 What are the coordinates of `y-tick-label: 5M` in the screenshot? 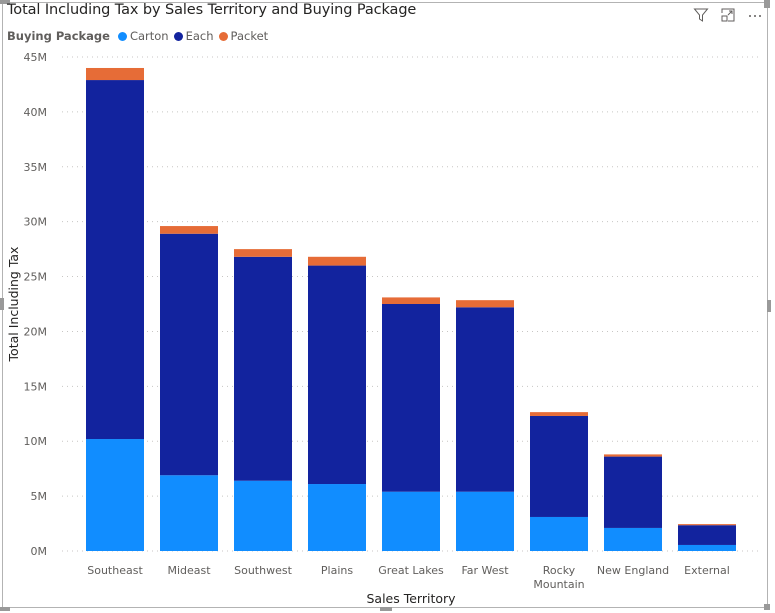 It's located at (39, 496).